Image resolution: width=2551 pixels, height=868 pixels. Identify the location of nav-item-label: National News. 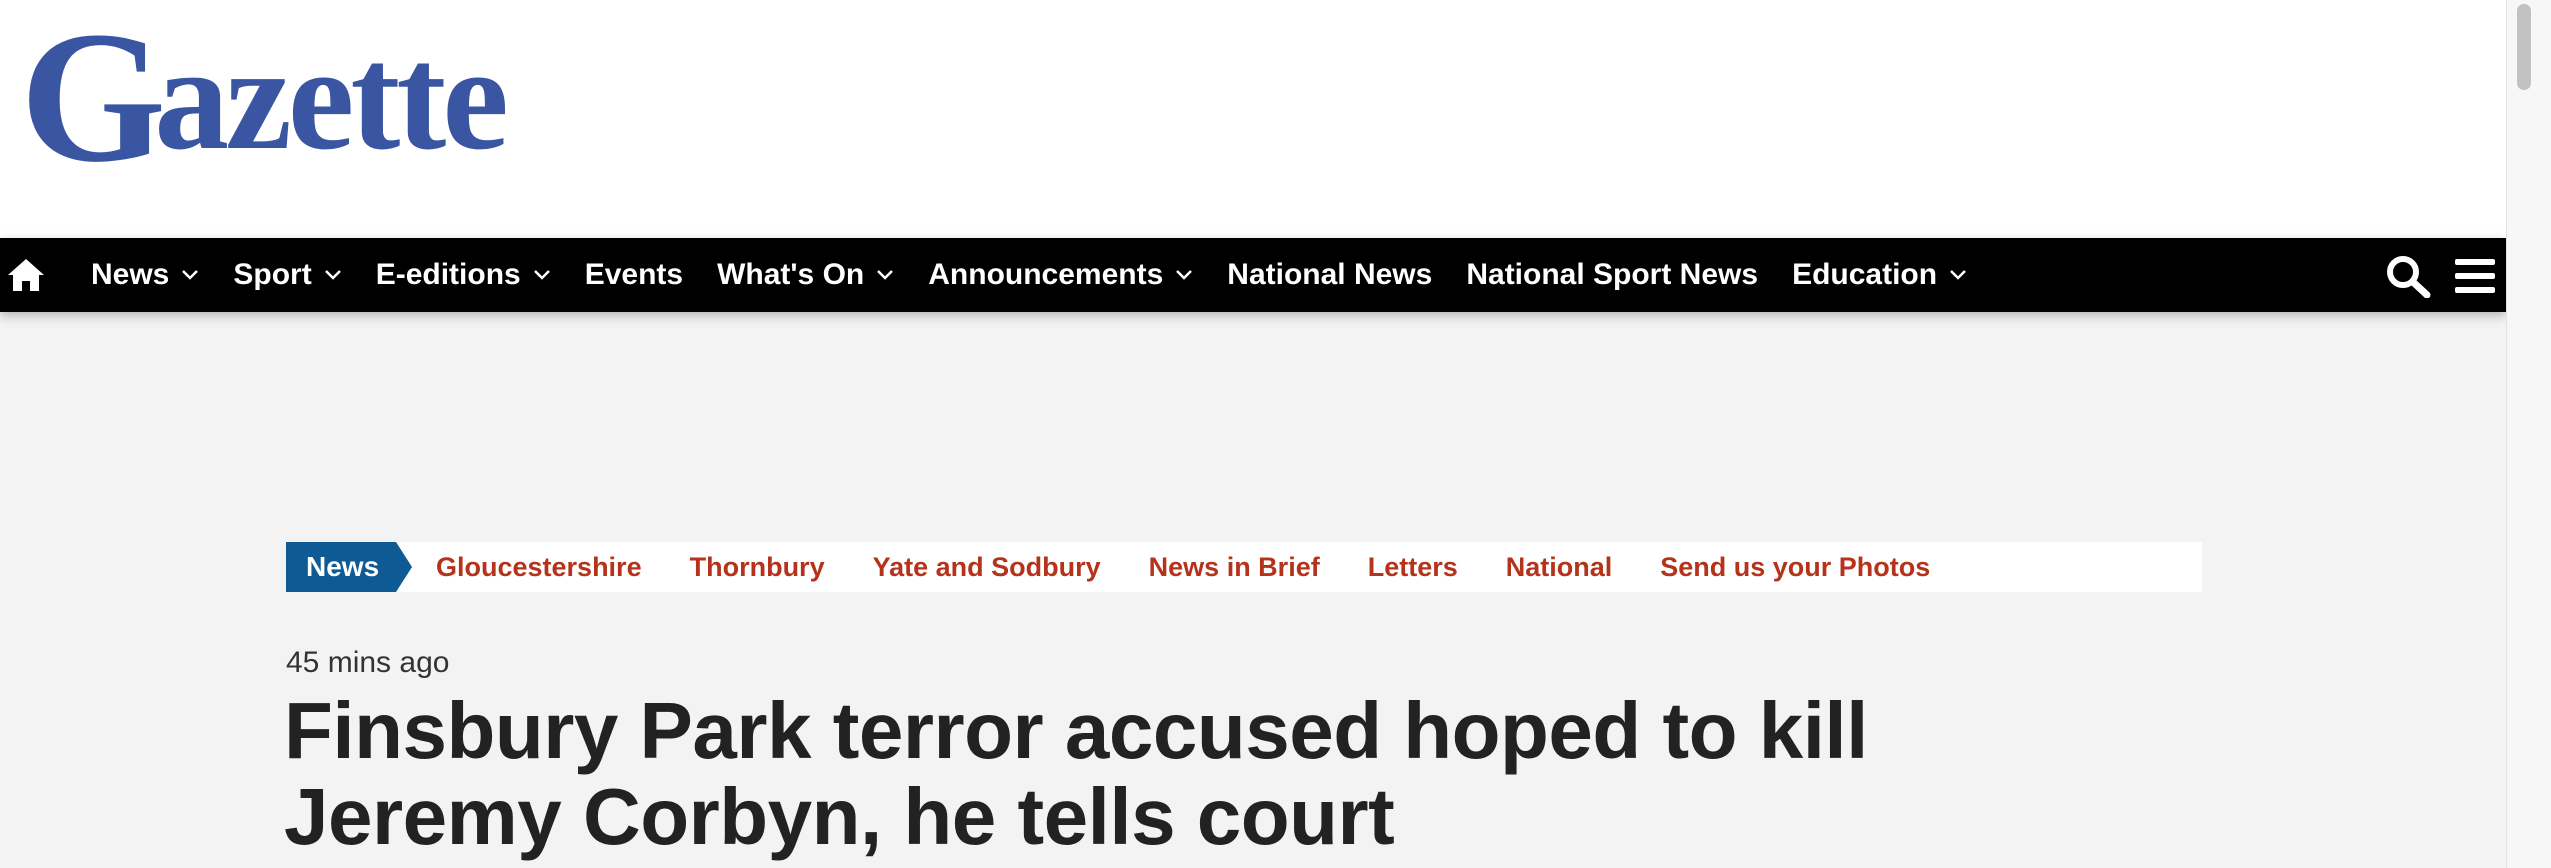
(1330, 274).